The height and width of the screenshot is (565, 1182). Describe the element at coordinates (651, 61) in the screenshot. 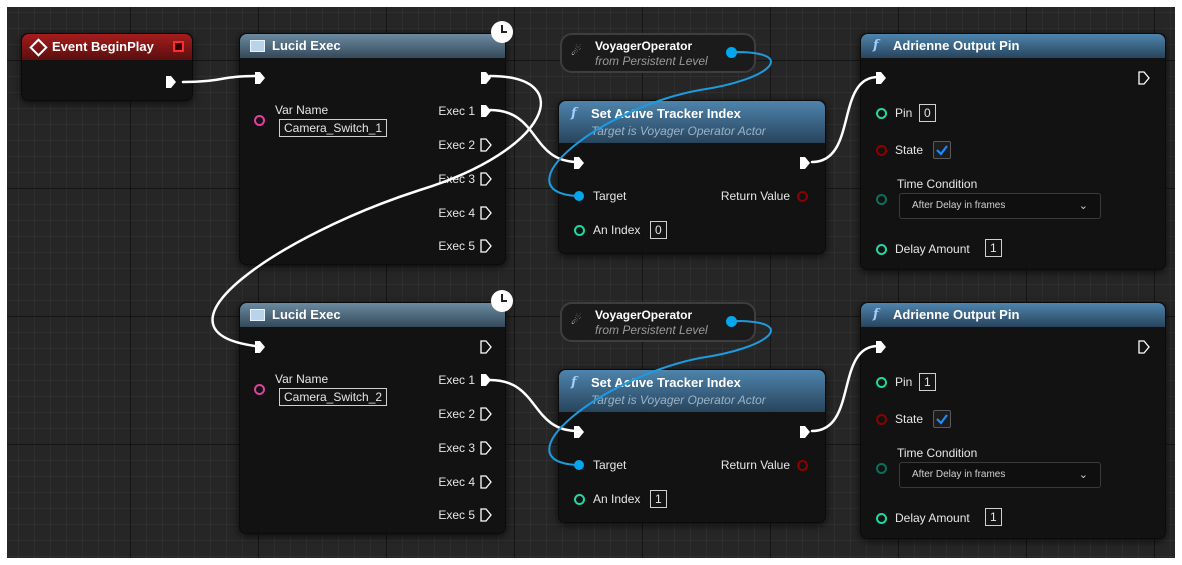

I see `ref-subtitle: from Persistent Level` at that location.